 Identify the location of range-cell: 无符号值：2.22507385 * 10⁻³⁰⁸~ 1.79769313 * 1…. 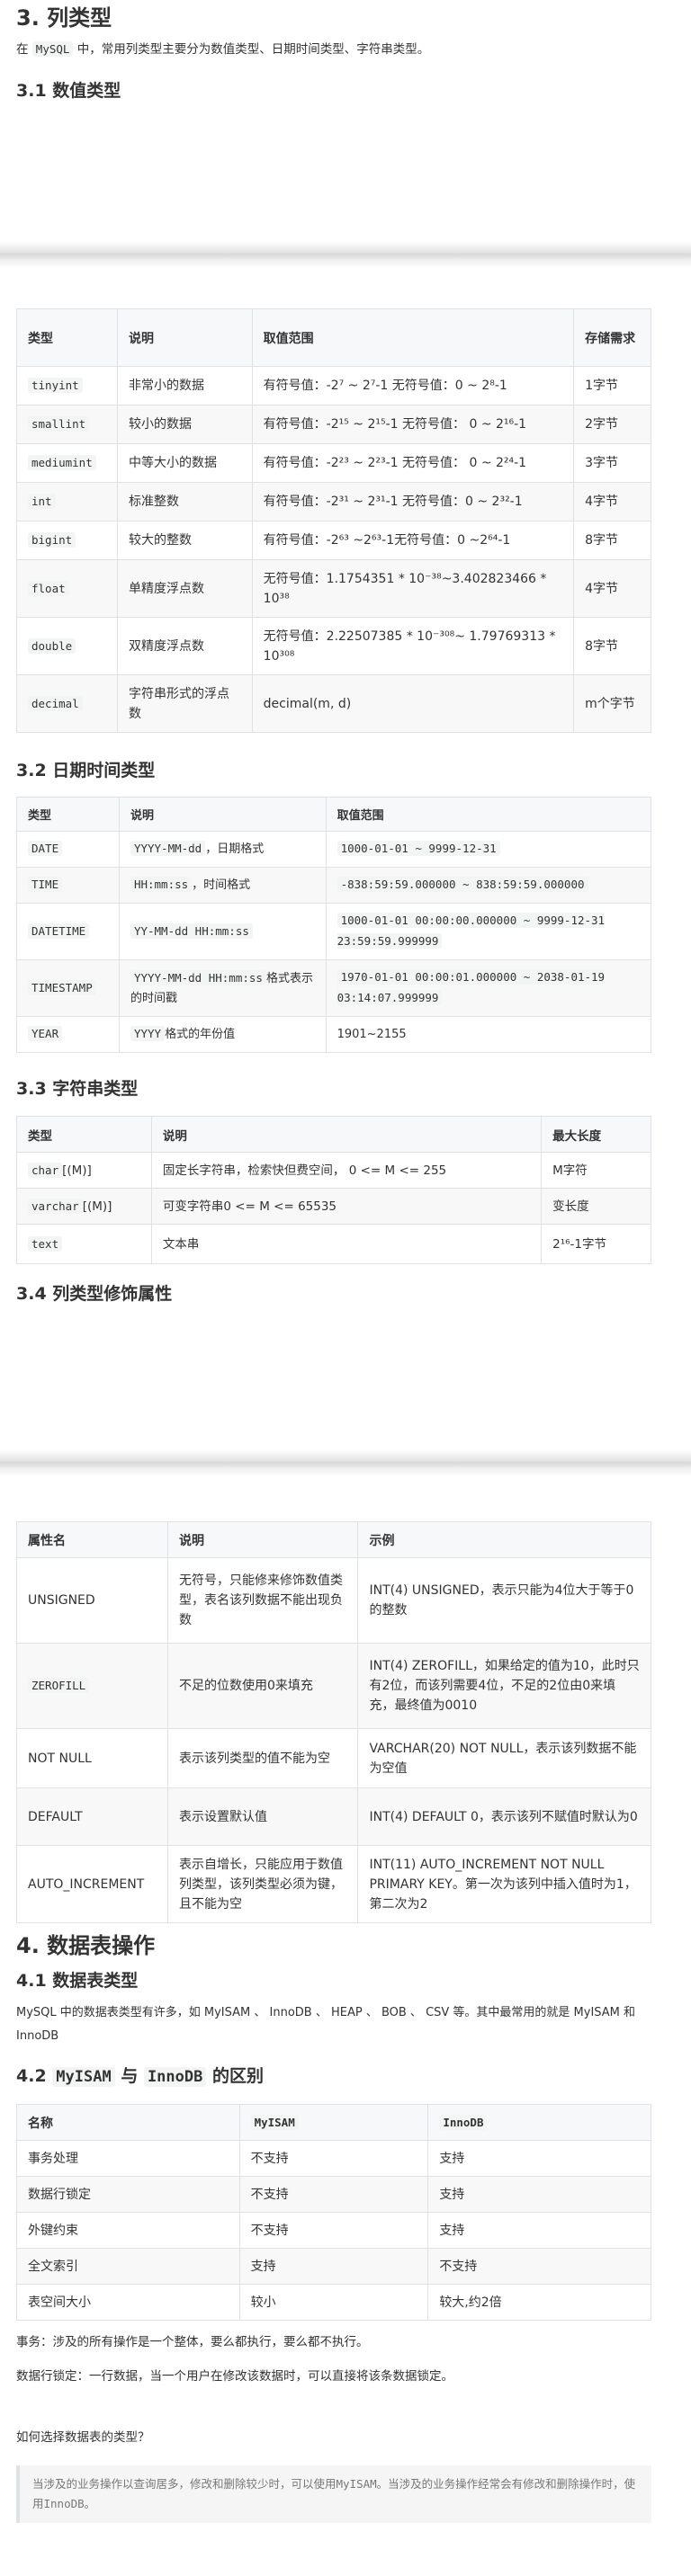
(413, 646).